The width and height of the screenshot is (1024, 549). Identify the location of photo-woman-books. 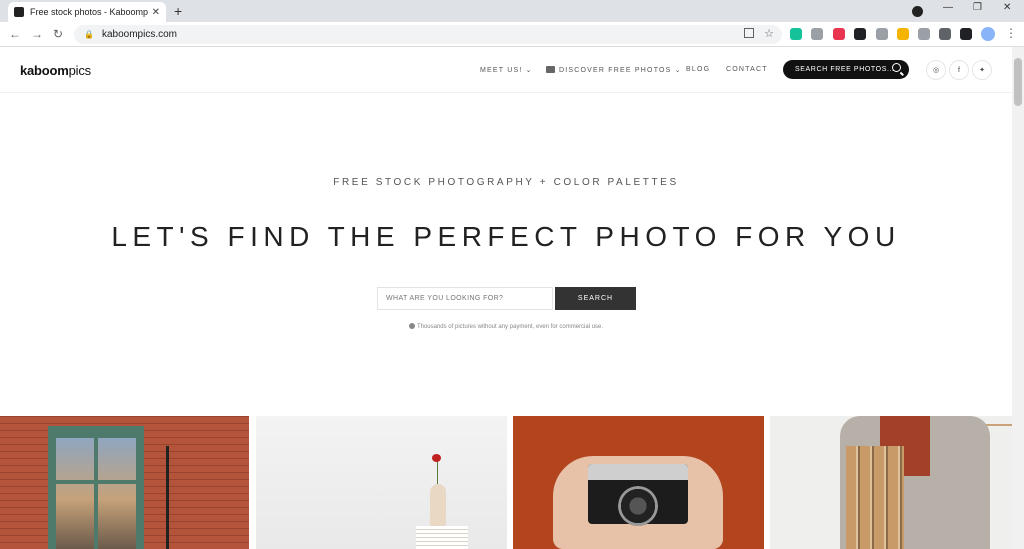
(891, 482).